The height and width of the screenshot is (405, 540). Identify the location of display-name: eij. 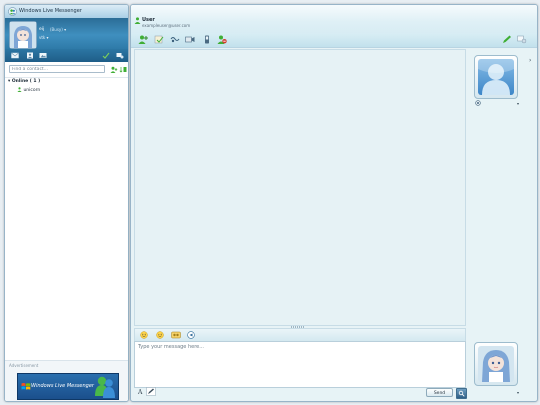
(41, 29).